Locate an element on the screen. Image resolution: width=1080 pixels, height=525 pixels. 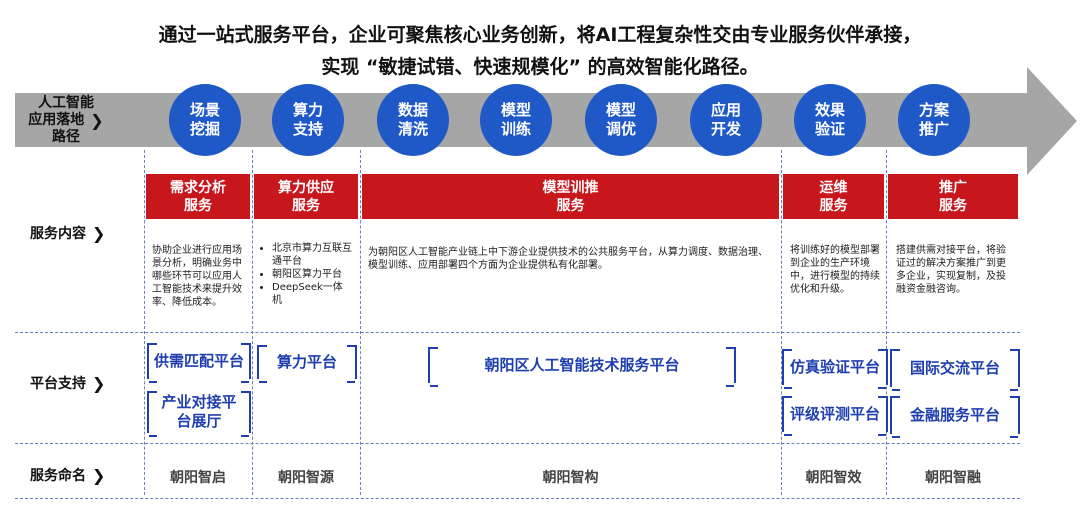
platform-label: 国际交流平台 is located at coordinates (954, 367).